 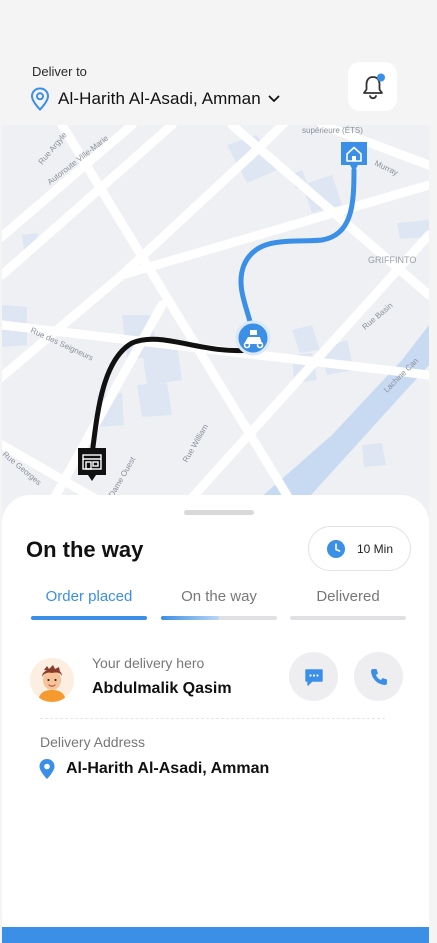 I want to click on avatar, so click(x=52, y=680).